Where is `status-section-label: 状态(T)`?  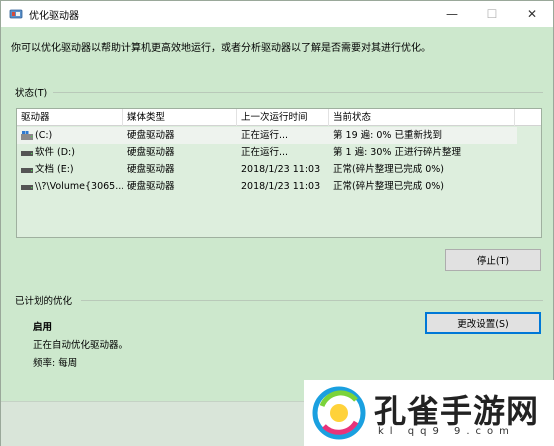
status-section-label: 状态(T) is located at coordinates (31, 93).